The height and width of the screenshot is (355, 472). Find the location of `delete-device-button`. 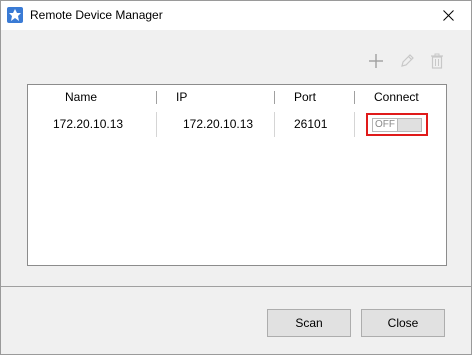

delete-device-button is located at coordinates (437, 61).